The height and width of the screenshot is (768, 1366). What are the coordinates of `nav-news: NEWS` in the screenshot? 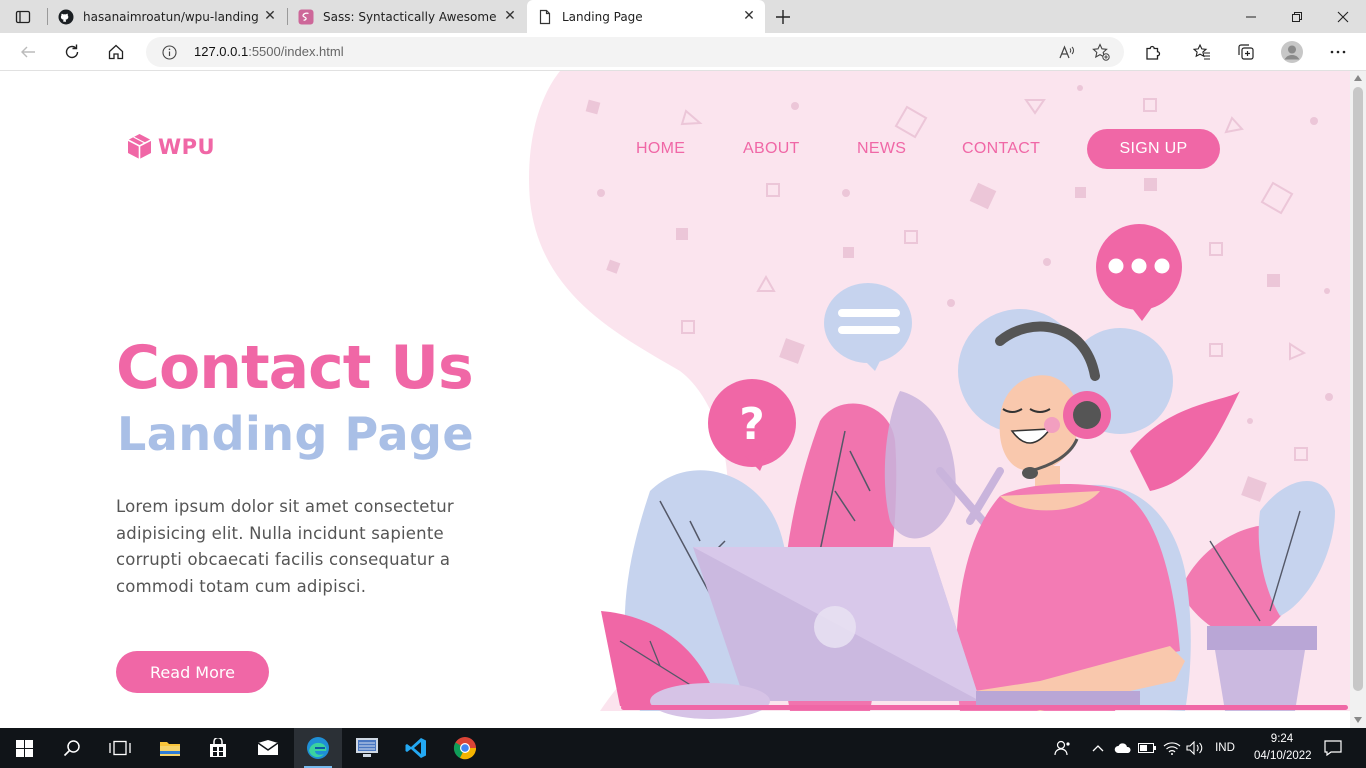 It's located at (881, 149).